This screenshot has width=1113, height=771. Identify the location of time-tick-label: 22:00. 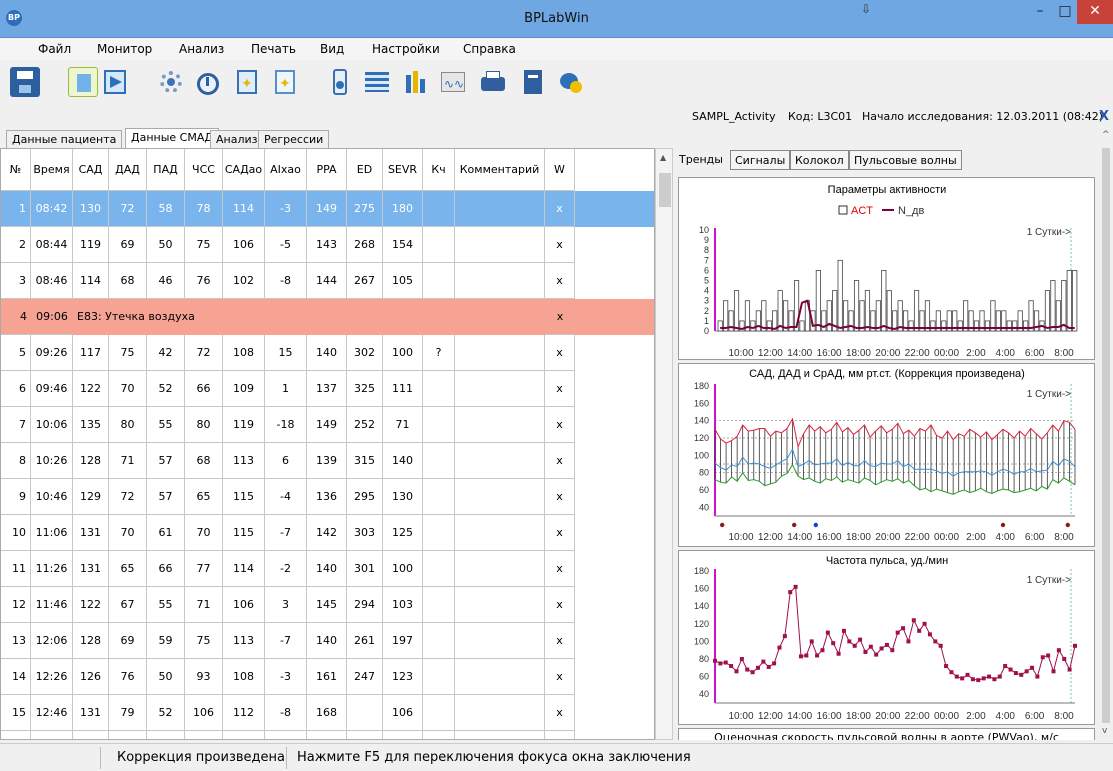
(917, 537).